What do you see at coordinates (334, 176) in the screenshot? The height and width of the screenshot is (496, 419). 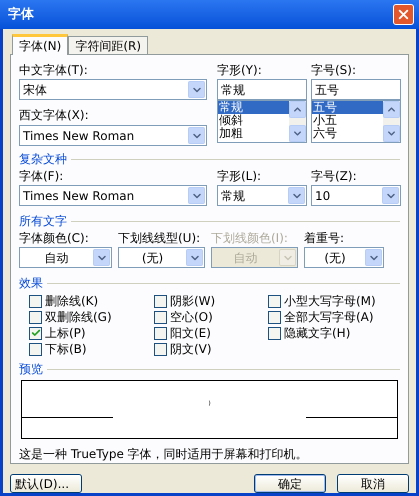 I see `field-label: 字号(Z):` at bounding box center [334, 176].